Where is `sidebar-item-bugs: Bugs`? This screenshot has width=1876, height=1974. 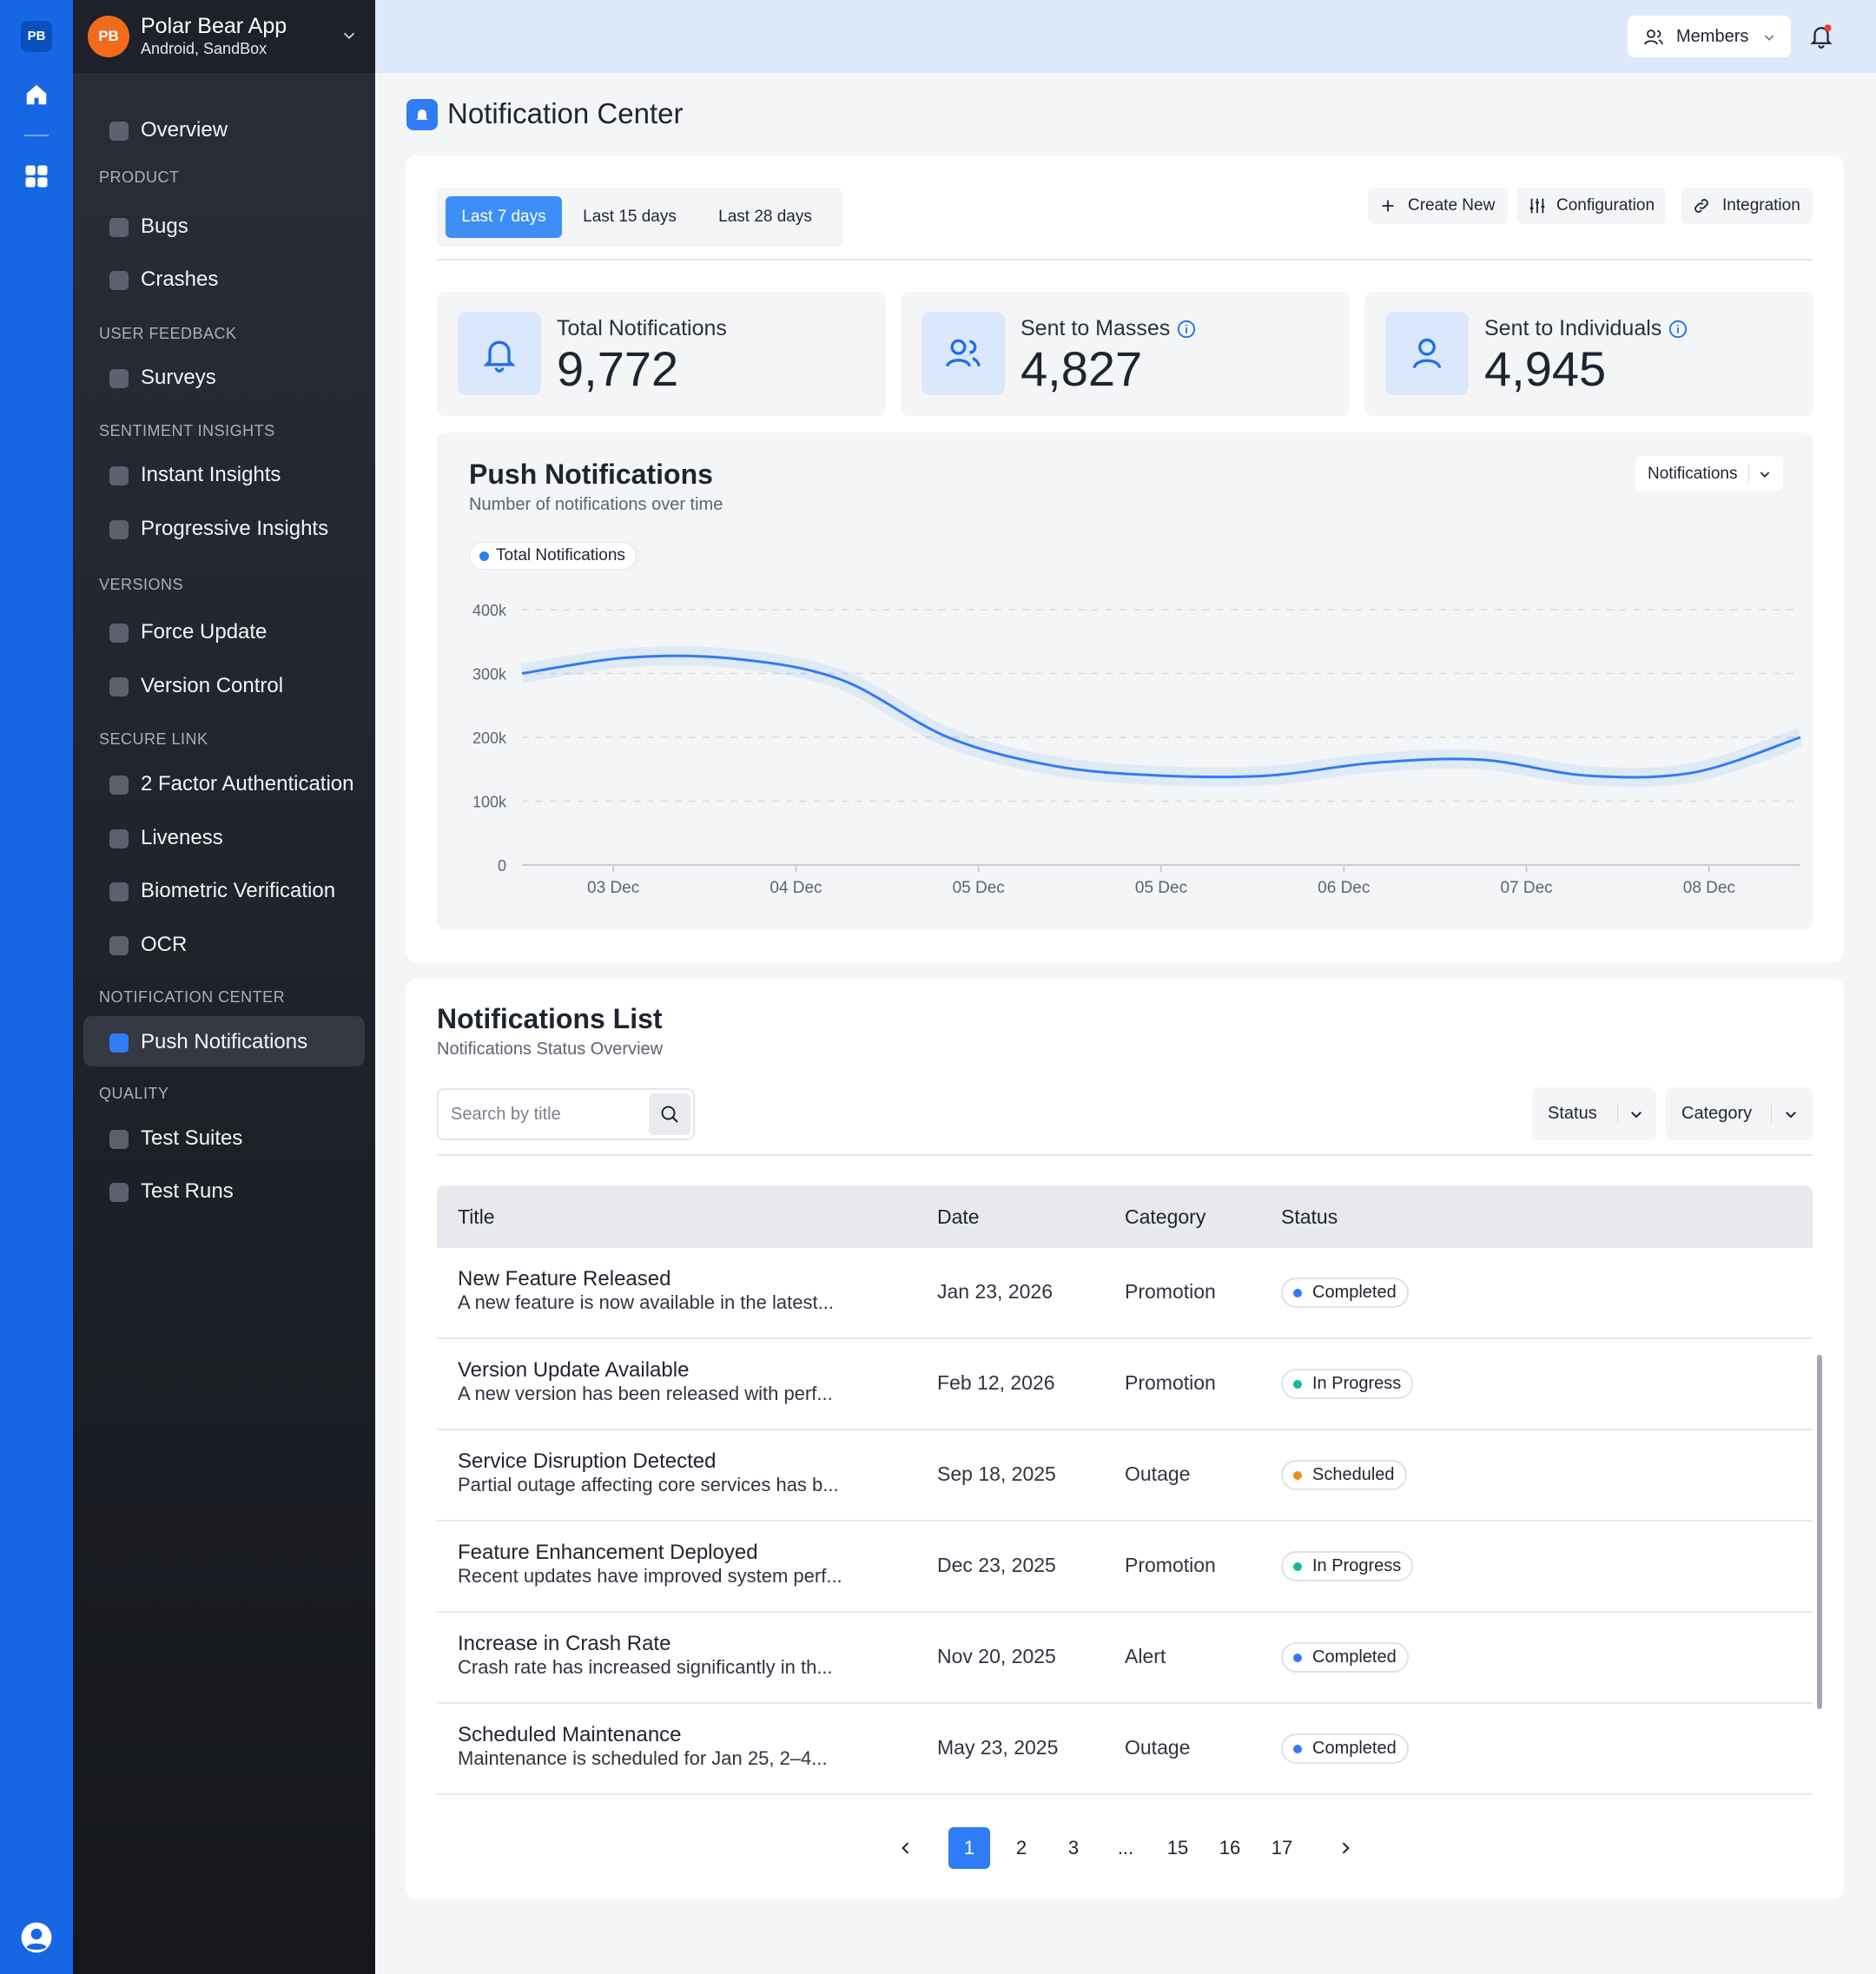 sidebar-item-bugs: Bugs is located at coordinates (224, 226).